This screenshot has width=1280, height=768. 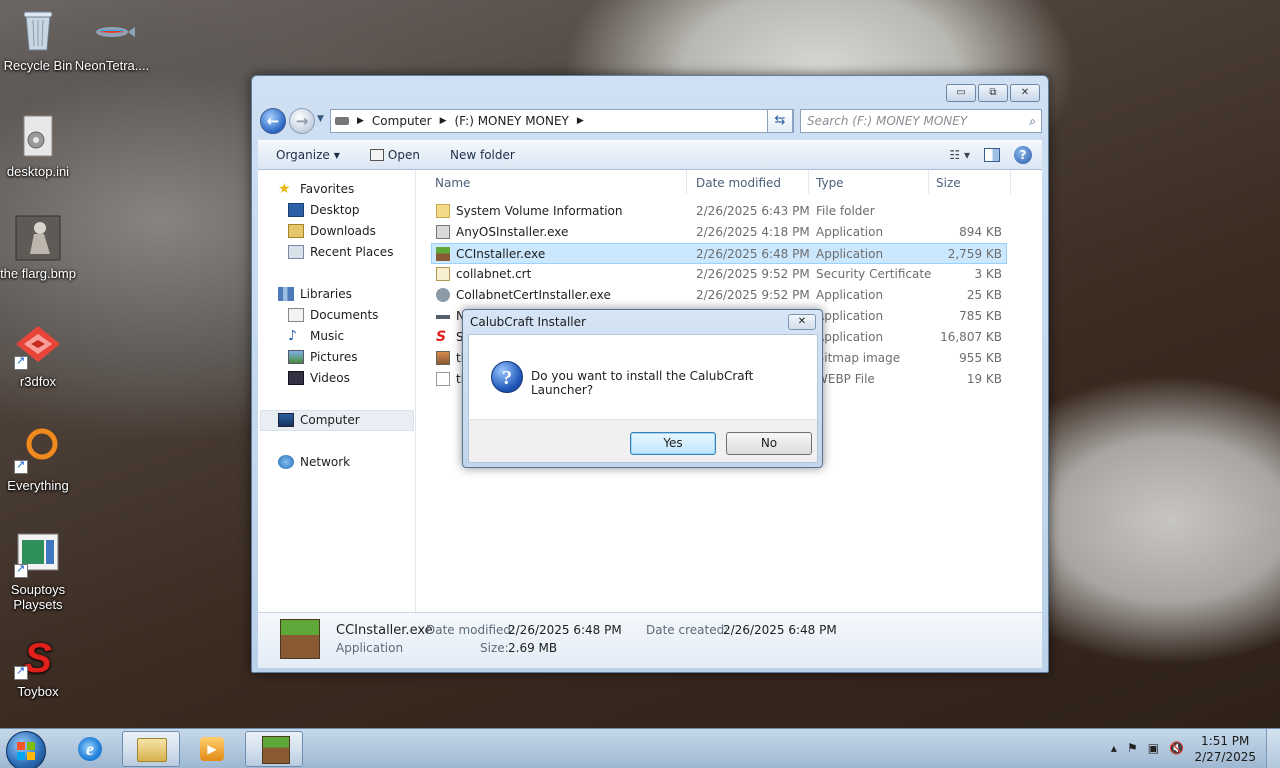 I want to click on nav-computer: Computer, so click(x=319, y=420).